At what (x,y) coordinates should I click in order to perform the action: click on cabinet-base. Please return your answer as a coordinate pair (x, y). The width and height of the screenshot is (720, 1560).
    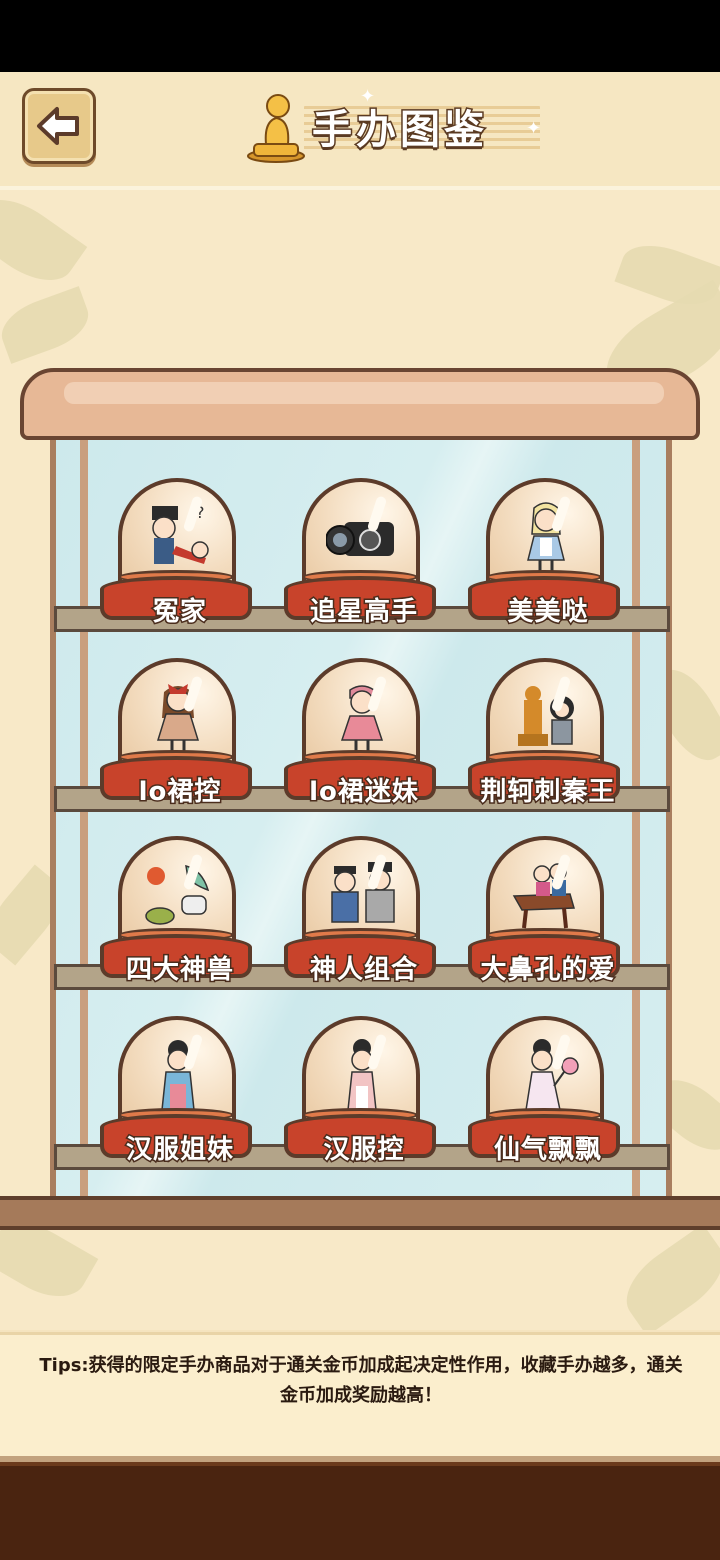
    Looking at the image, I should click on (360, 1213).